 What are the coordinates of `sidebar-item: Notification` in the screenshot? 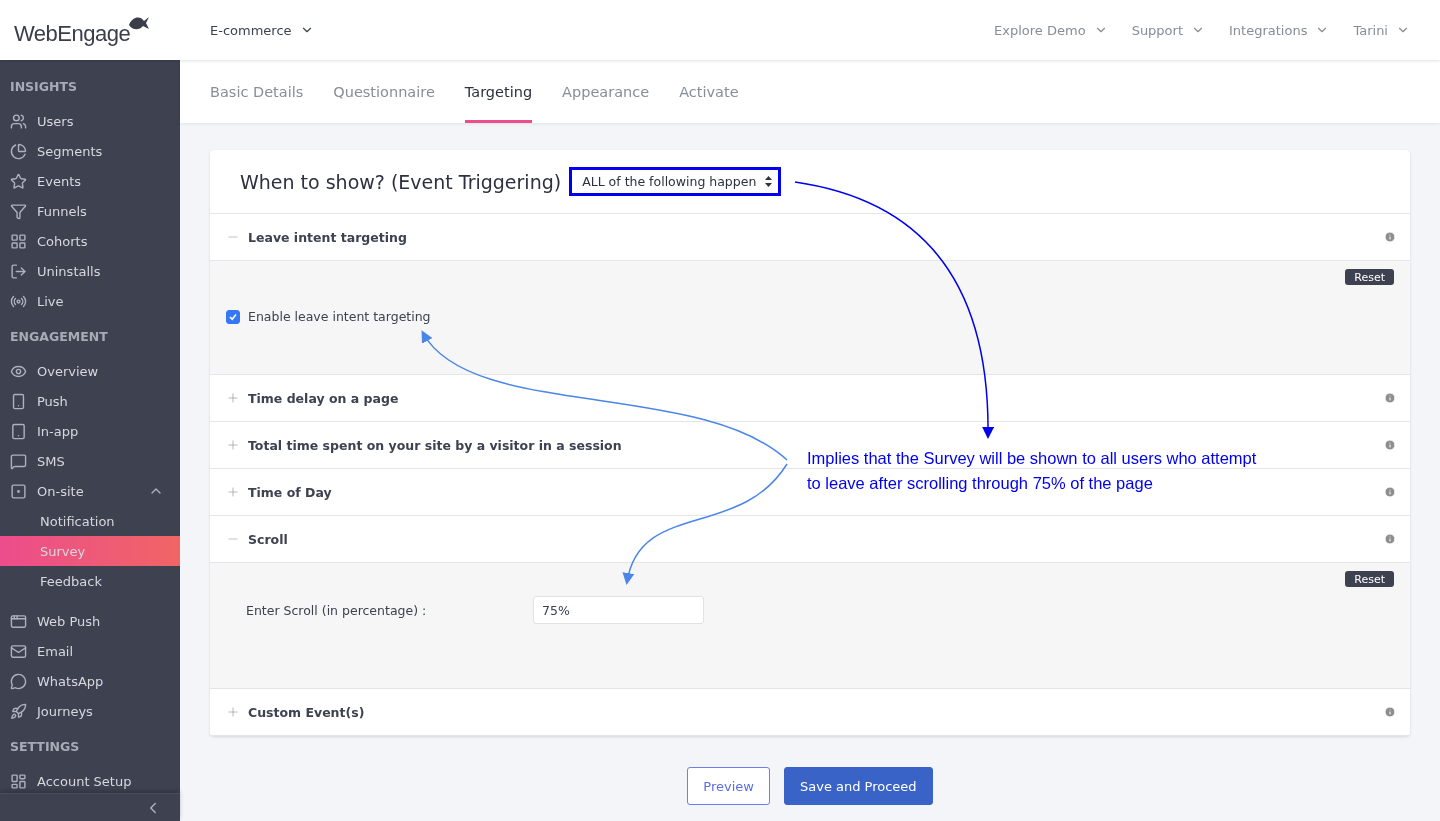 It's located at (90, 521).